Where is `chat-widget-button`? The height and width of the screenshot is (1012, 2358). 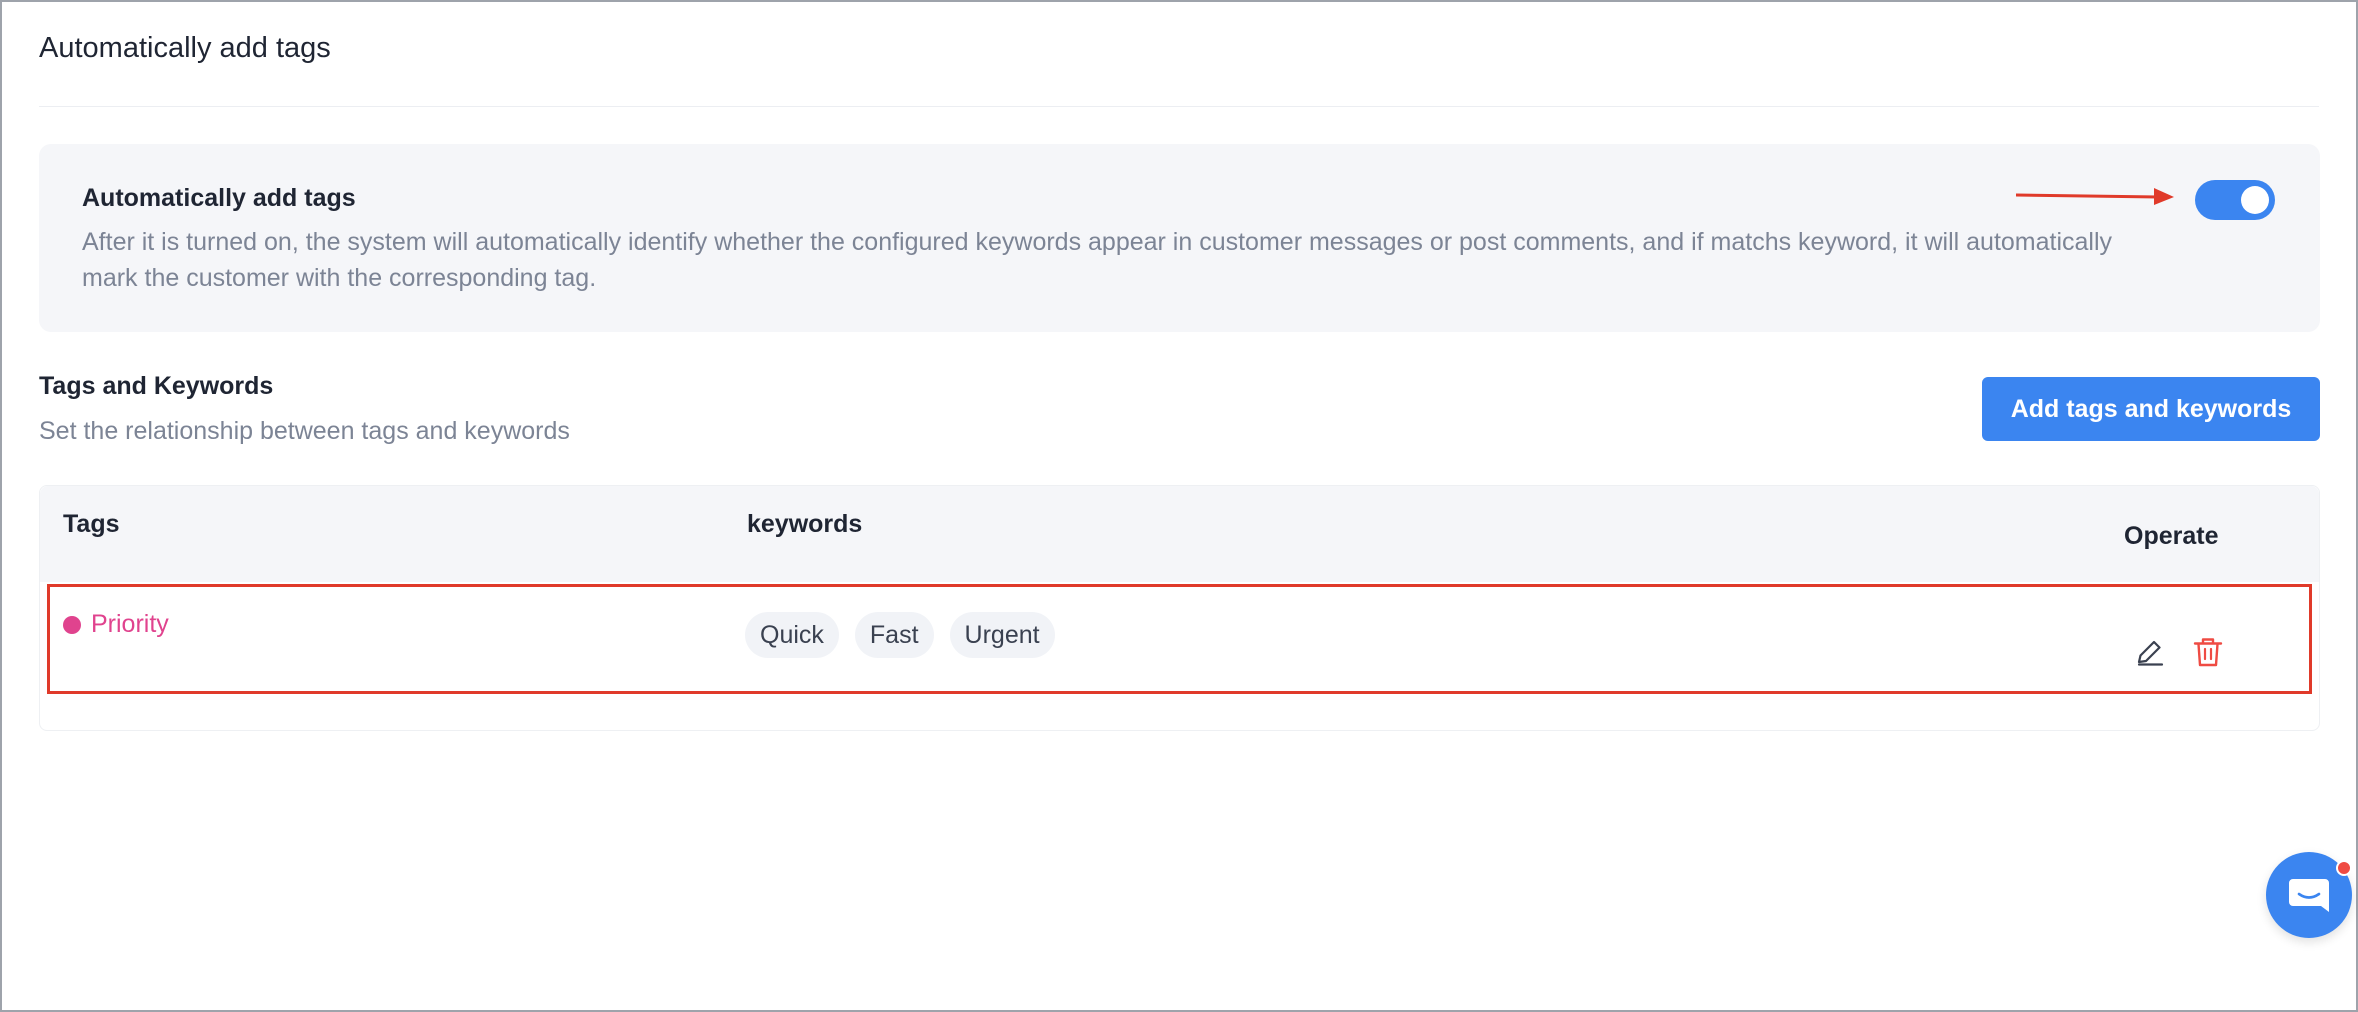
chat-widget-button is located at coordinates (2309, 895).